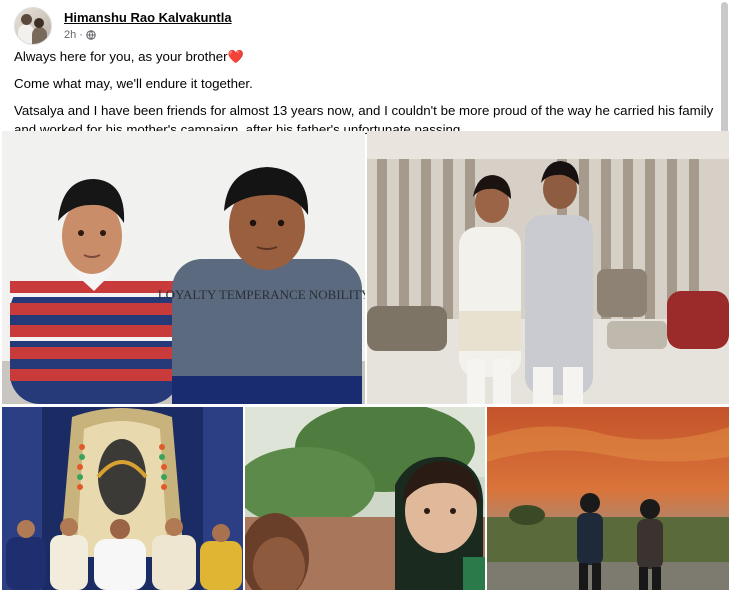 This screenshot has width=730, height=590. Describe the element at coordinates (129, 56) in the screenshot. I see `post-text-line-1: Always here for you, as your brother❤️` at that location.